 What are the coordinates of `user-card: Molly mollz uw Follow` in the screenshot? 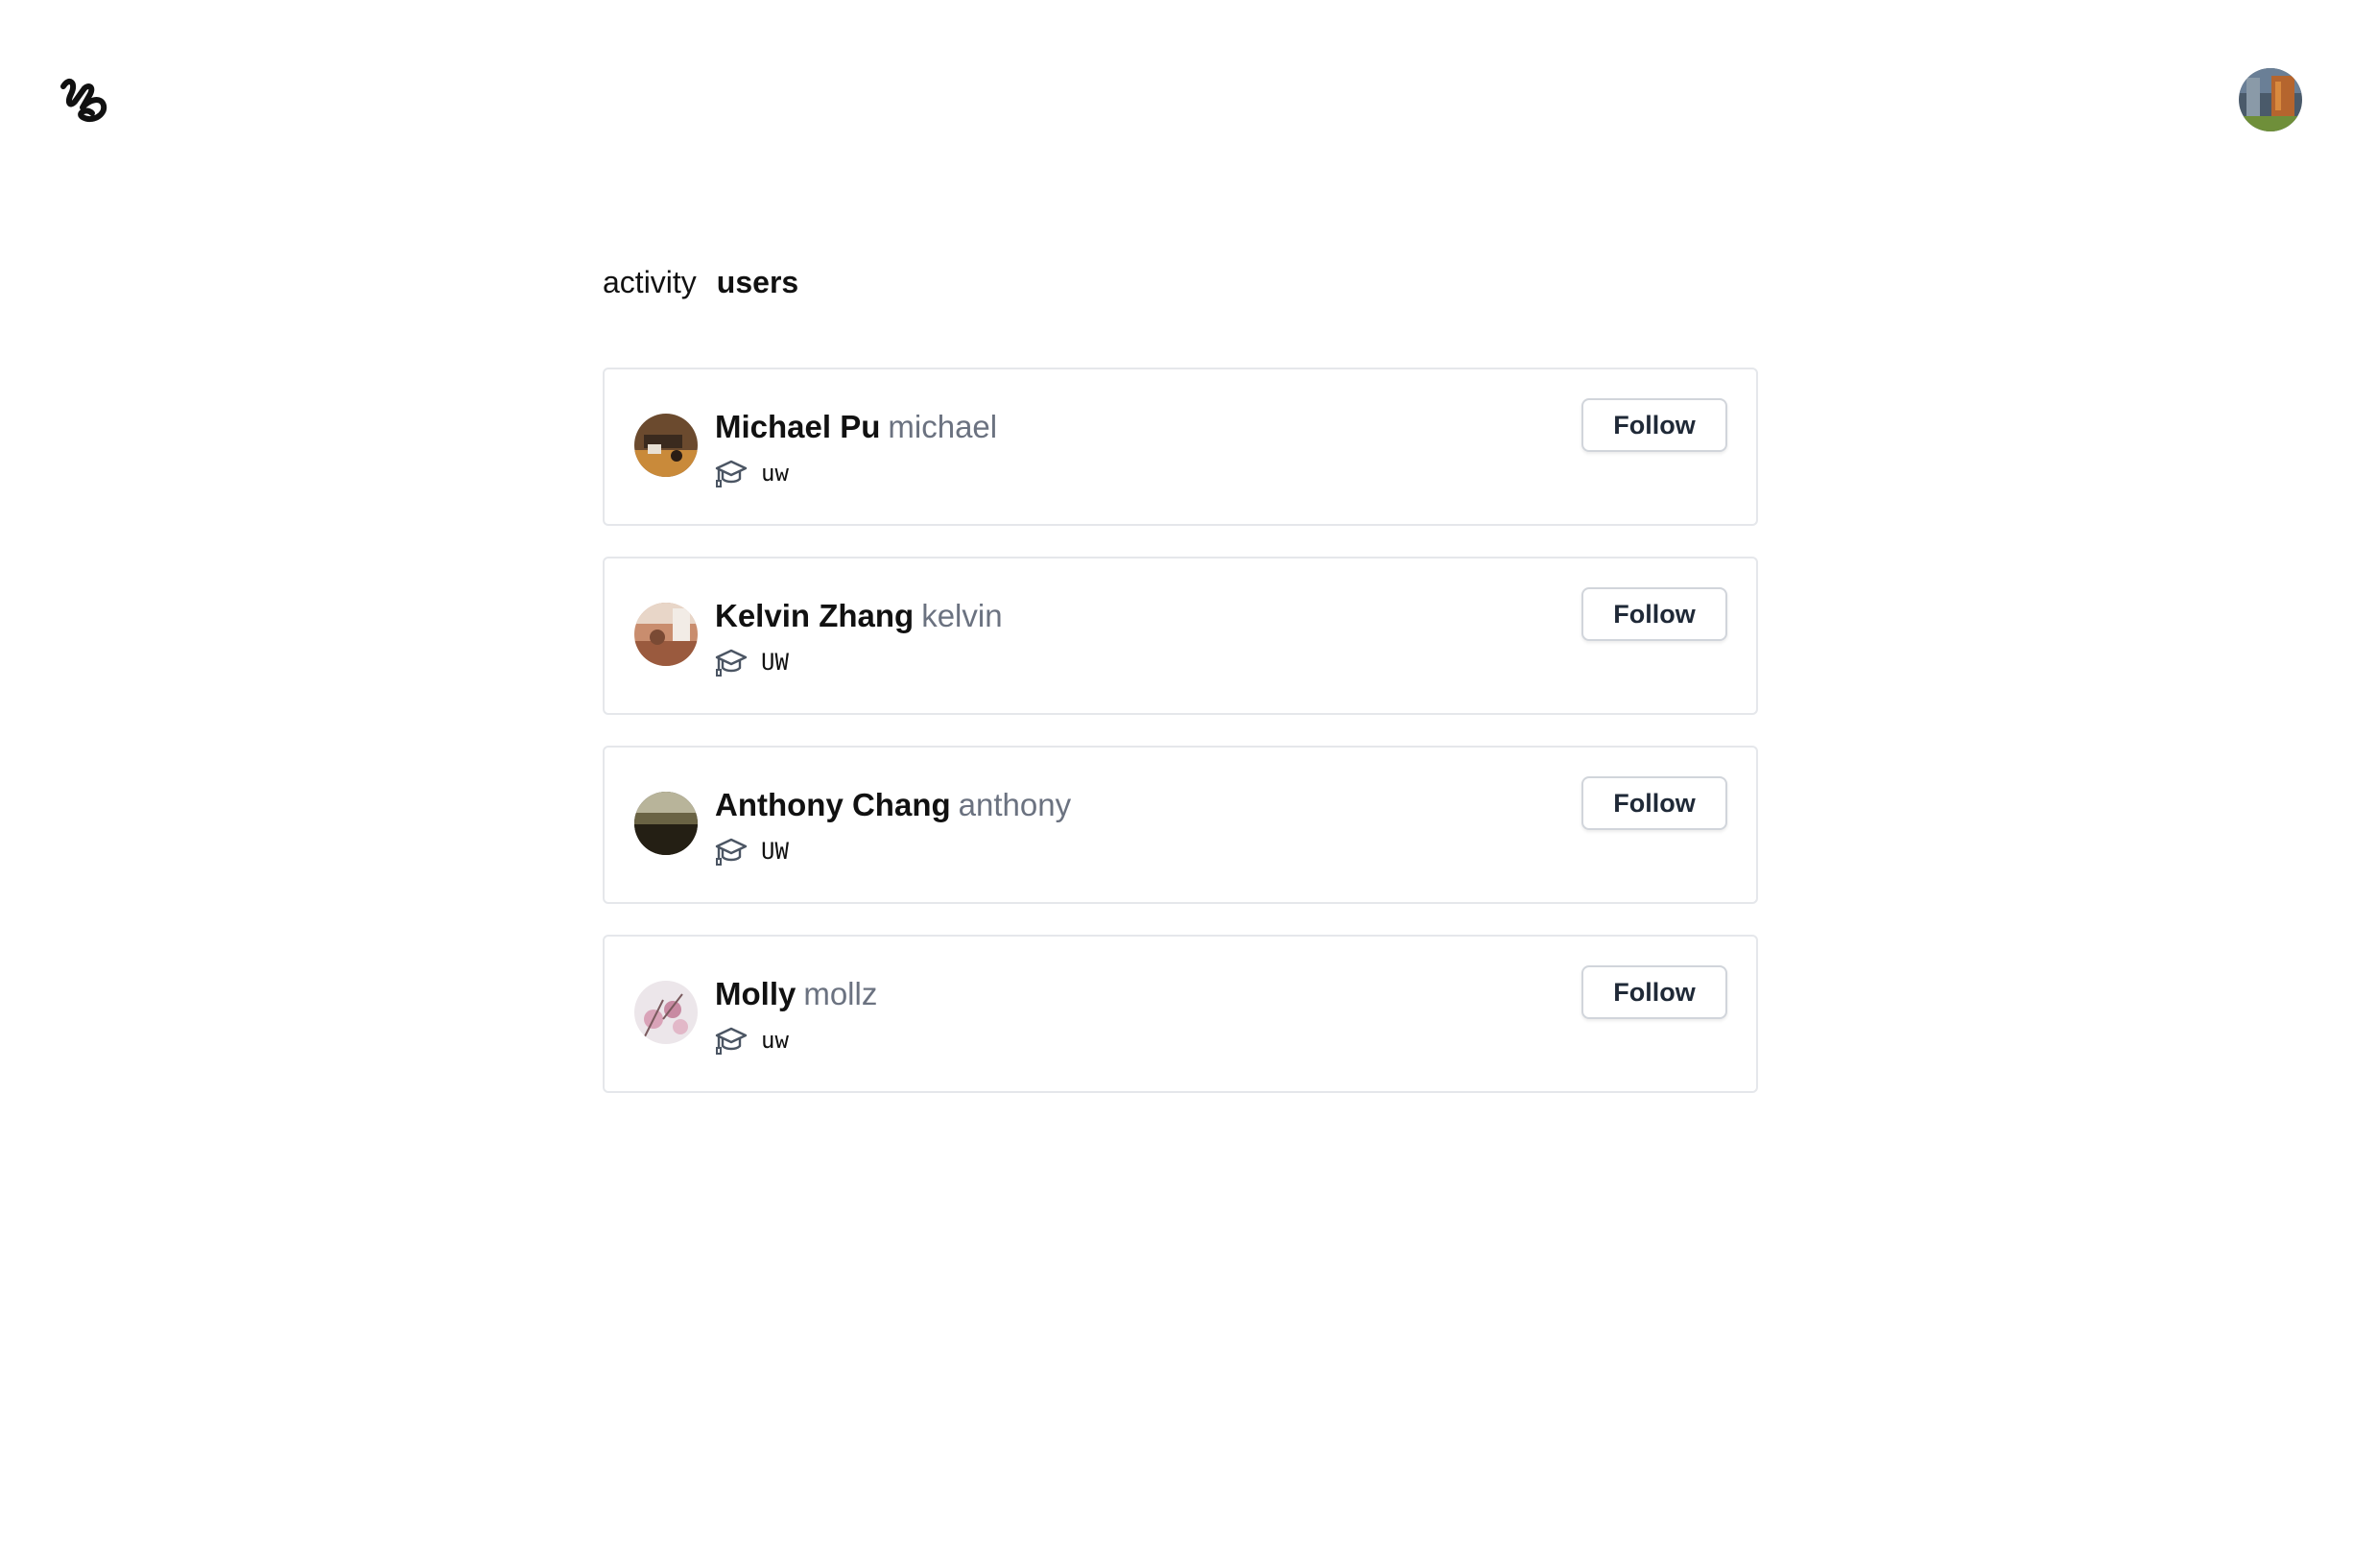 It's located at (1180, 1014).